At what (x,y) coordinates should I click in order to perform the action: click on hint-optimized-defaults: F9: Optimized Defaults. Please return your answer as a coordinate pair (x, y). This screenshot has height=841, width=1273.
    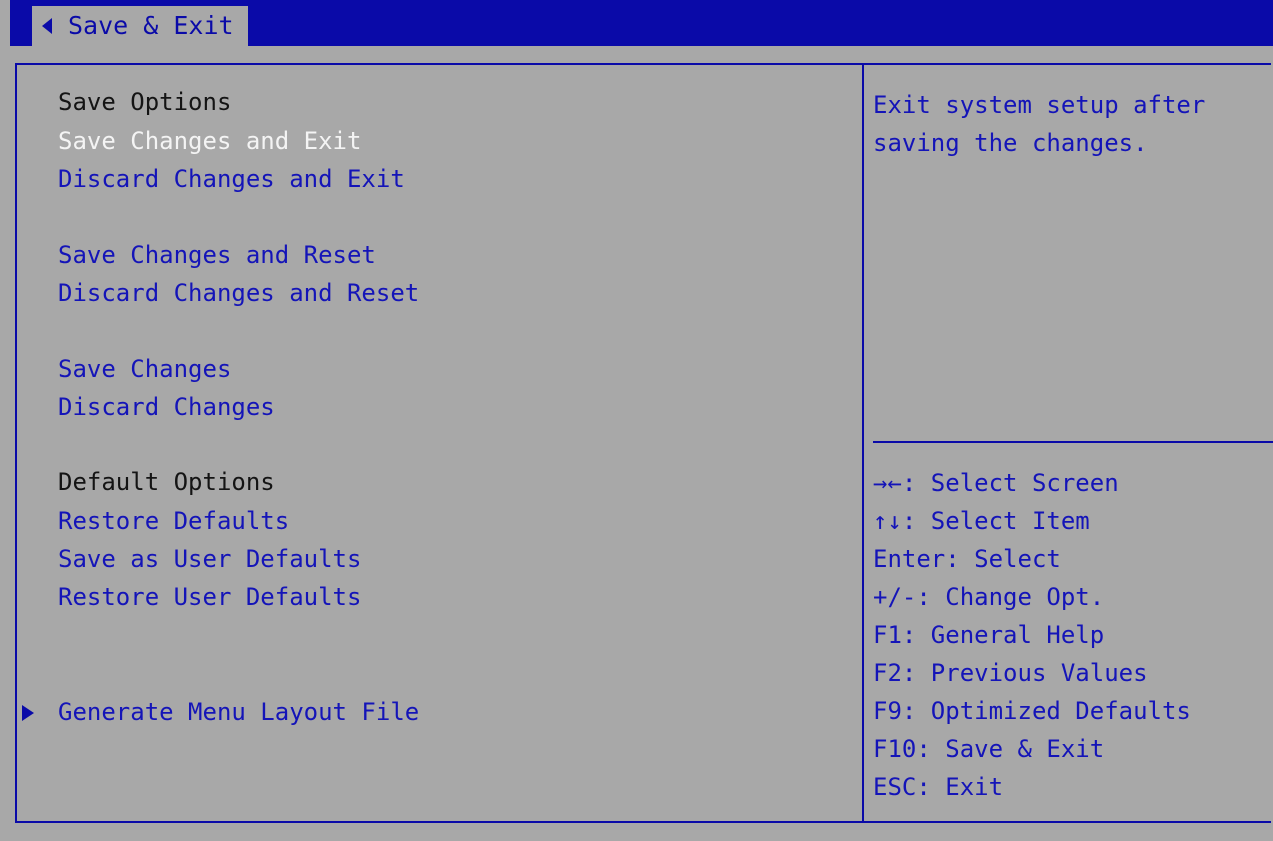
    Looking at the image, I should click on (1032, 711).